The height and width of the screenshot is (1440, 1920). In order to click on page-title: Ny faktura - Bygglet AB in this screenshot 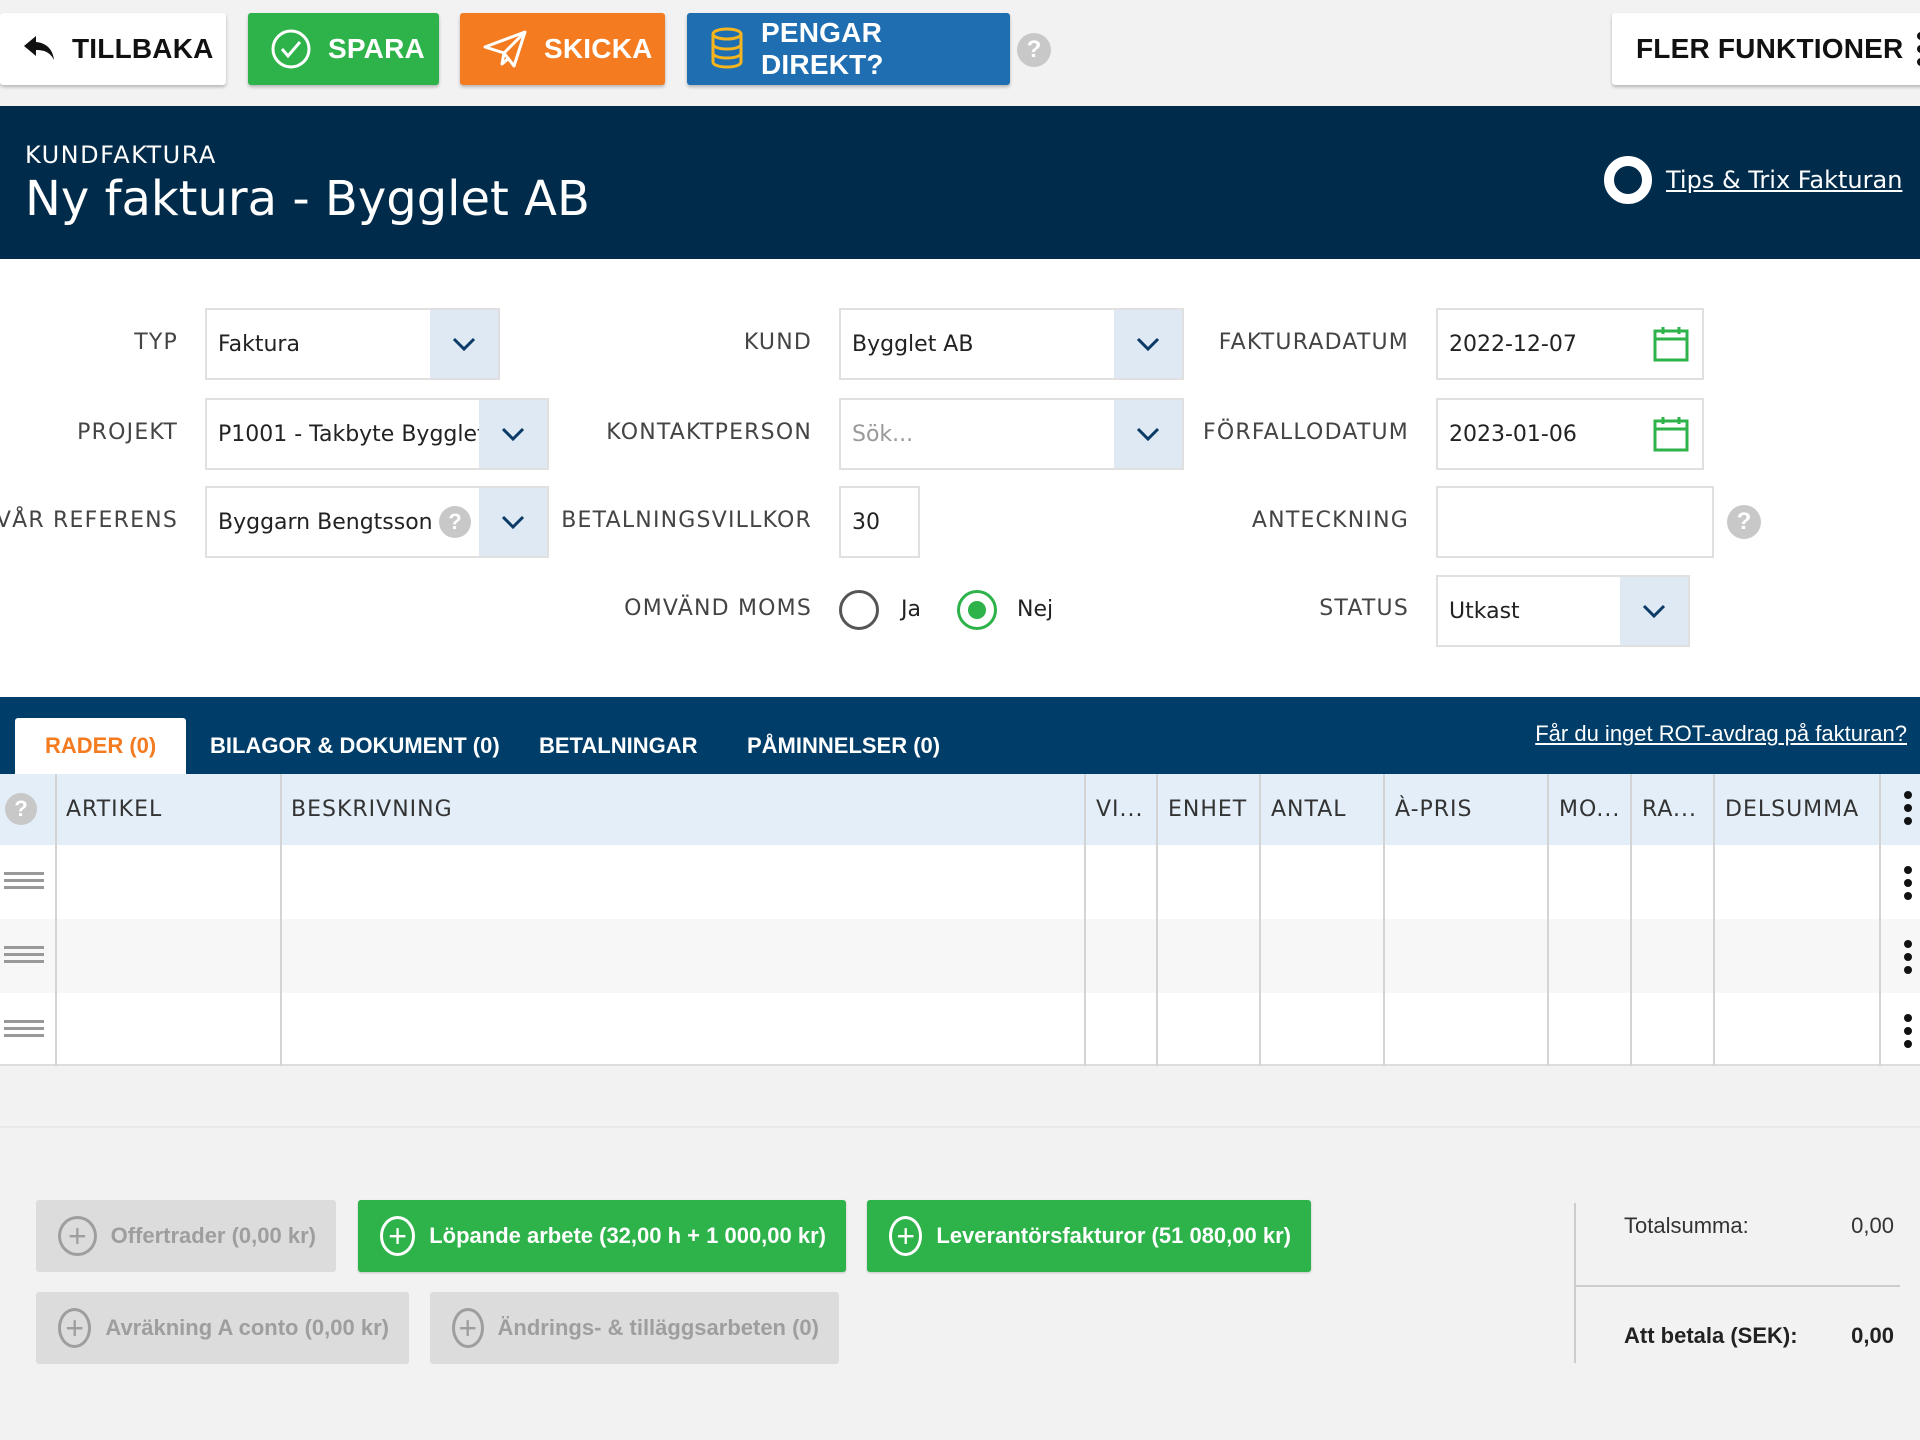, I will do `click(307, 199)`.